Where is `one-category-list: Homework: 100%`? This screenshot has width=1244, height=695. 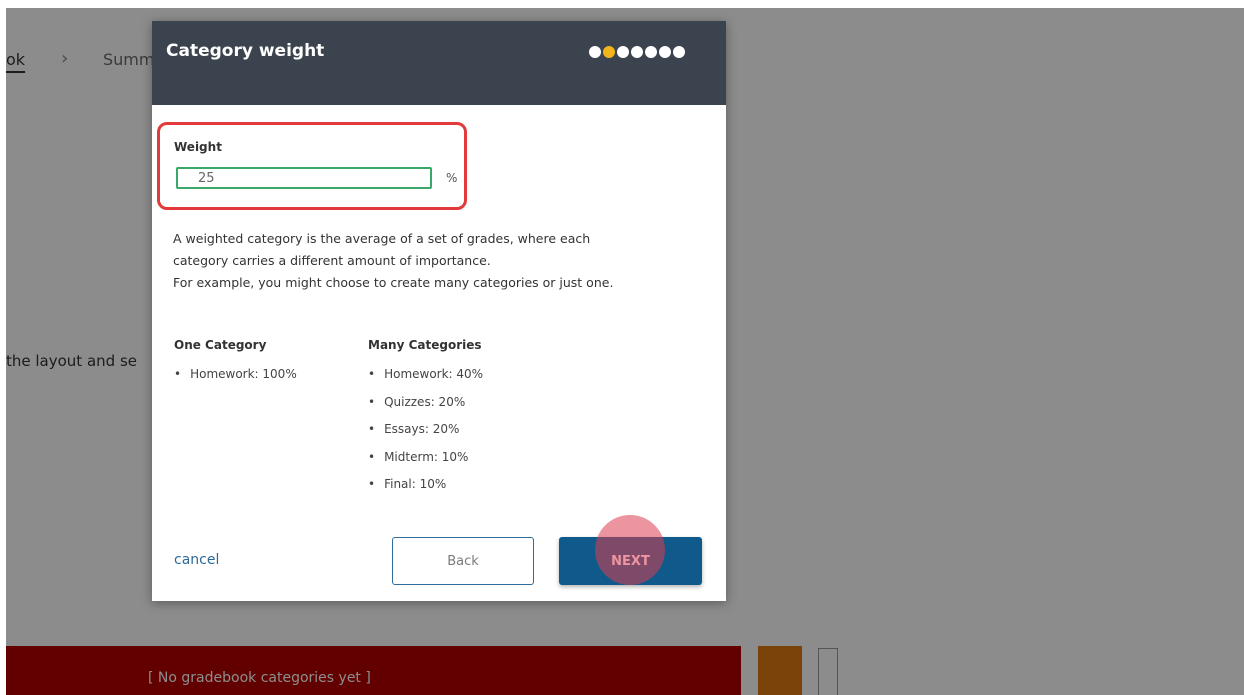 one-category-list: Homework: 100% is located at coordinates (235, 381).